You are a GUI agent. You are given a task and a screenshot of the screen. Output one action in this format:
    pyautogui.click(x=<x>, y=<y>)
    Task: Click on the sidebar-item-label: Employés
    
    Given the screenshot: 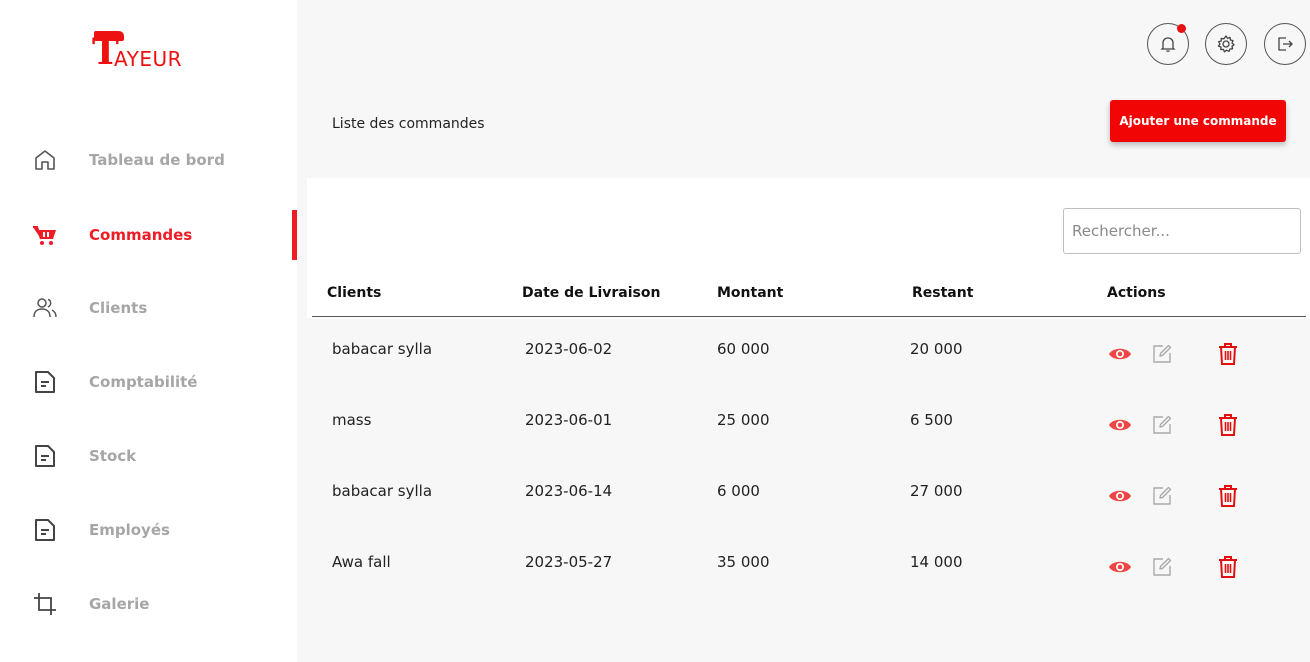 What is the action you would take?
    pyautogui.click(x=129, y=530)
    